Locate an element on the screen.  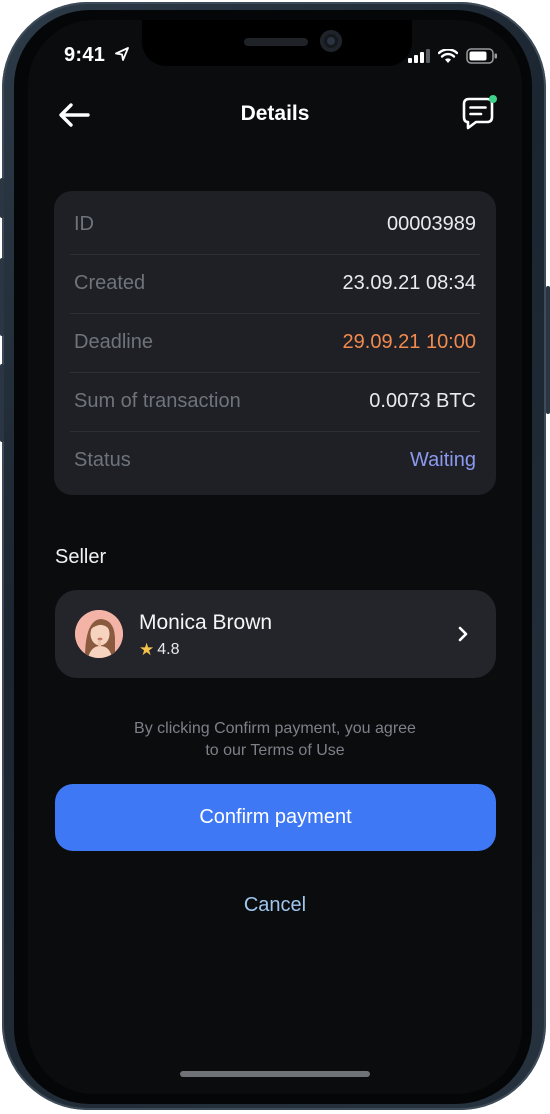
location-arrow-icon is located at coordinates (122, 54).